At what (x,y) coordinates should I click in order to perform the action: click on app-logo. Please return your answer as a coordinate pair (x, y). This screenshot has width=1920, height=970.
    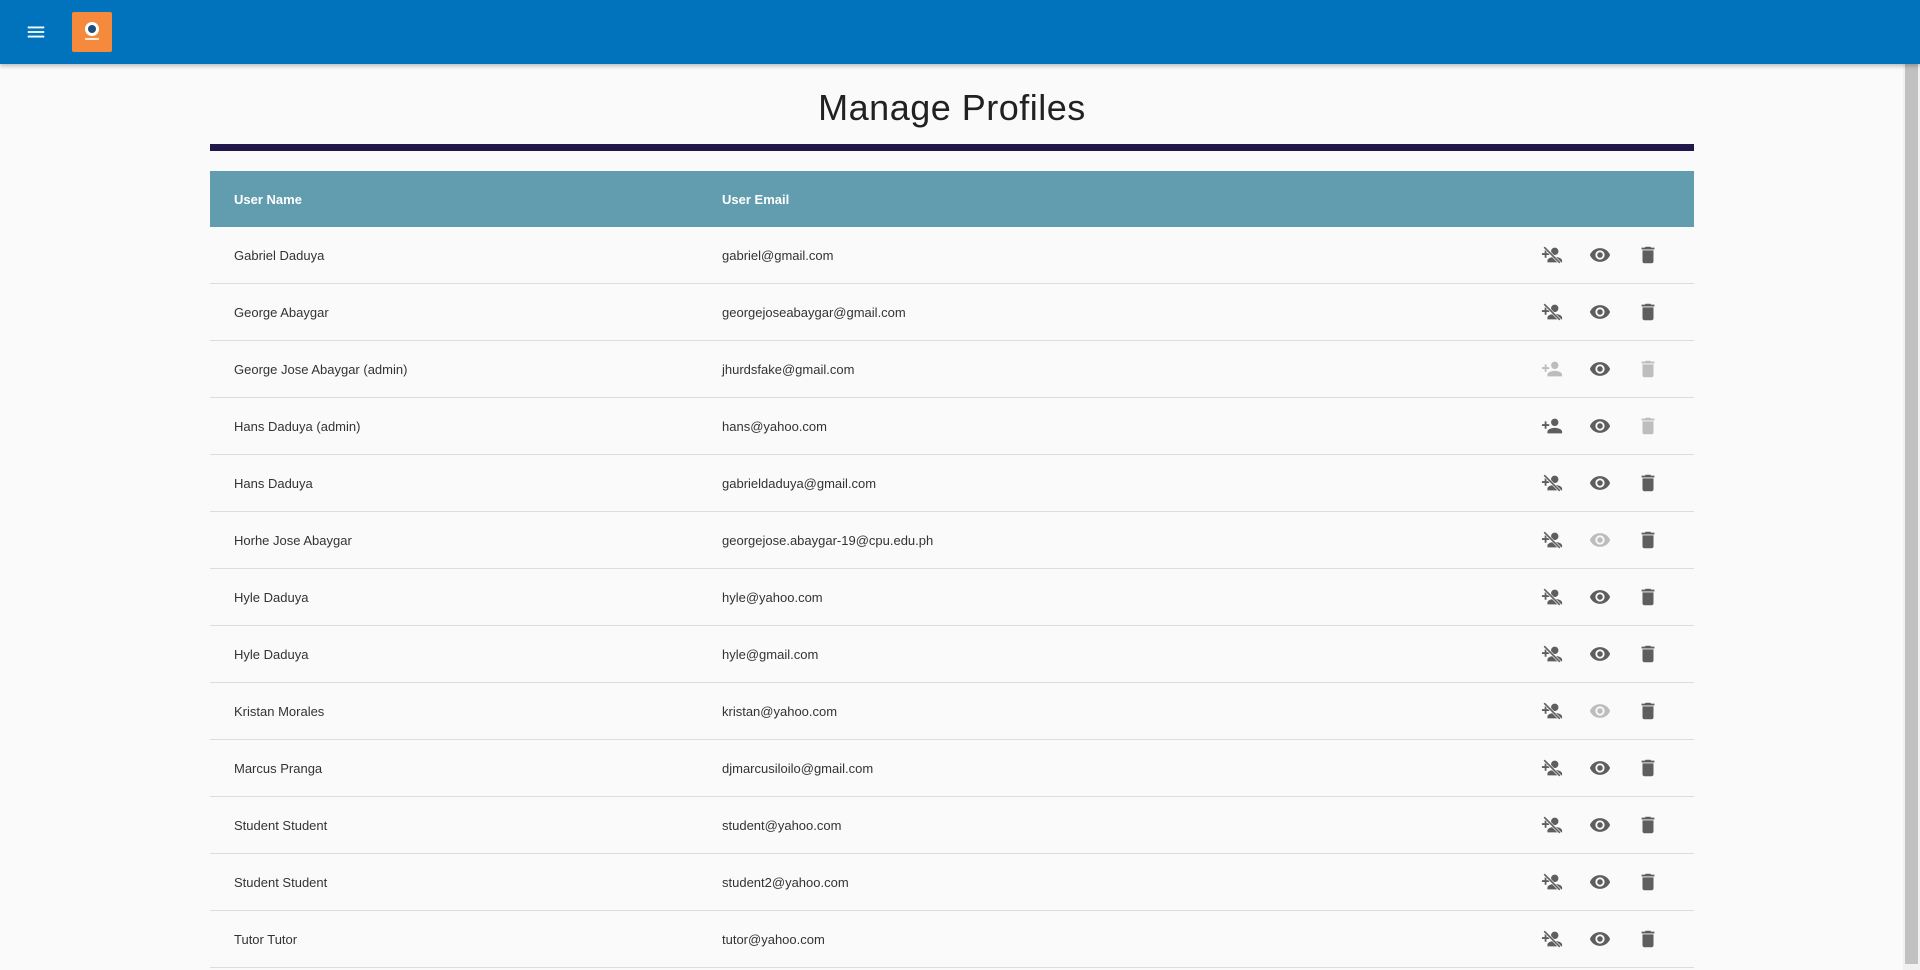
    Looking at the image, I should click on (92, 32).